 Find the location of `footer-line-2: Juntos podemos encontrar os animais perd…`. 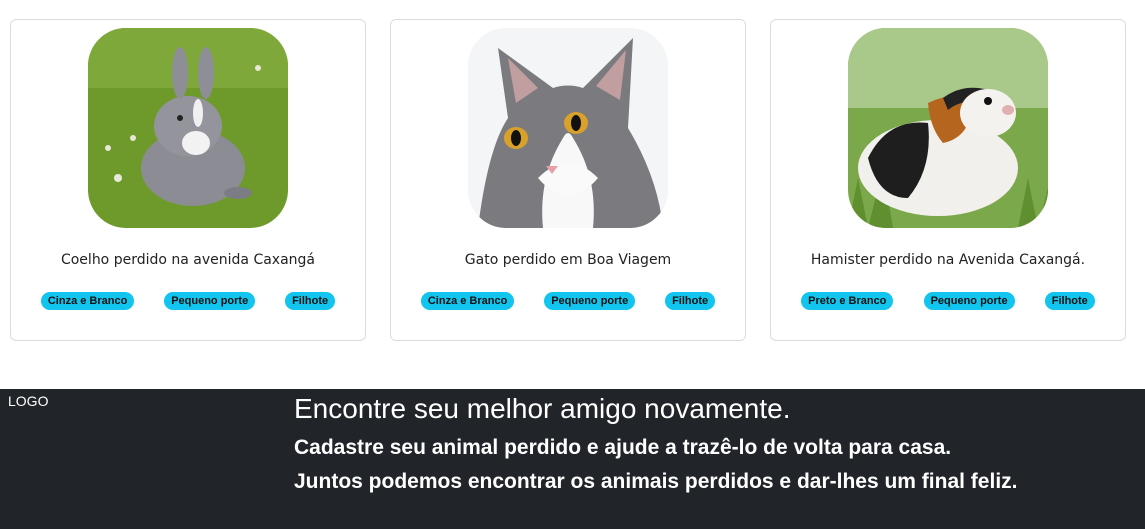

footer-line-2: Juntos podemos encontrar os animais perd… is located at coordinates (656, 481).